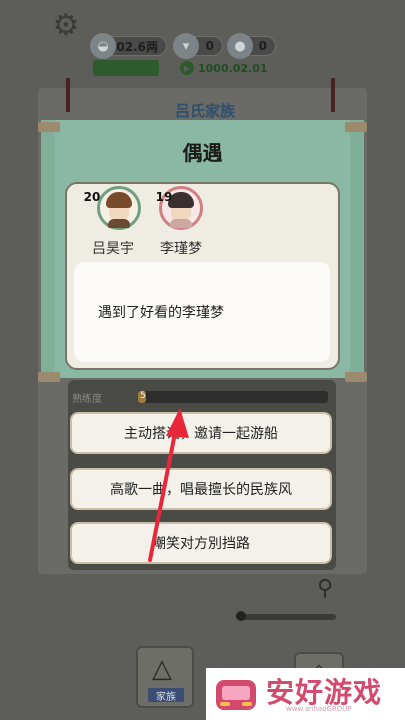 This screenshot has width=405, height=720. Describe the element at coordinates (164, 197) in the screenshot. I see `age-badge-2: 19` at that location.